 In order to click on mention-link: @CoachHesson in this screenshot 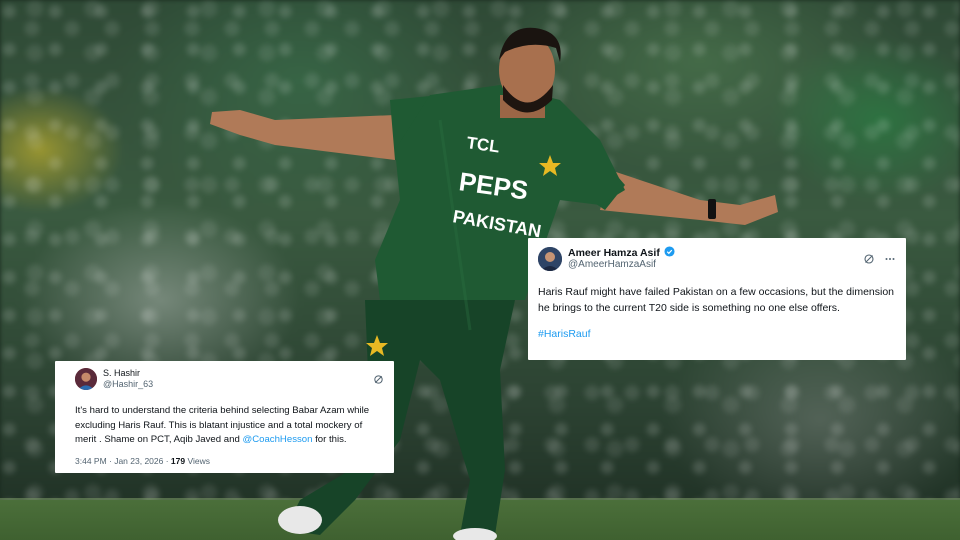, I will do `click(277, 439)`.